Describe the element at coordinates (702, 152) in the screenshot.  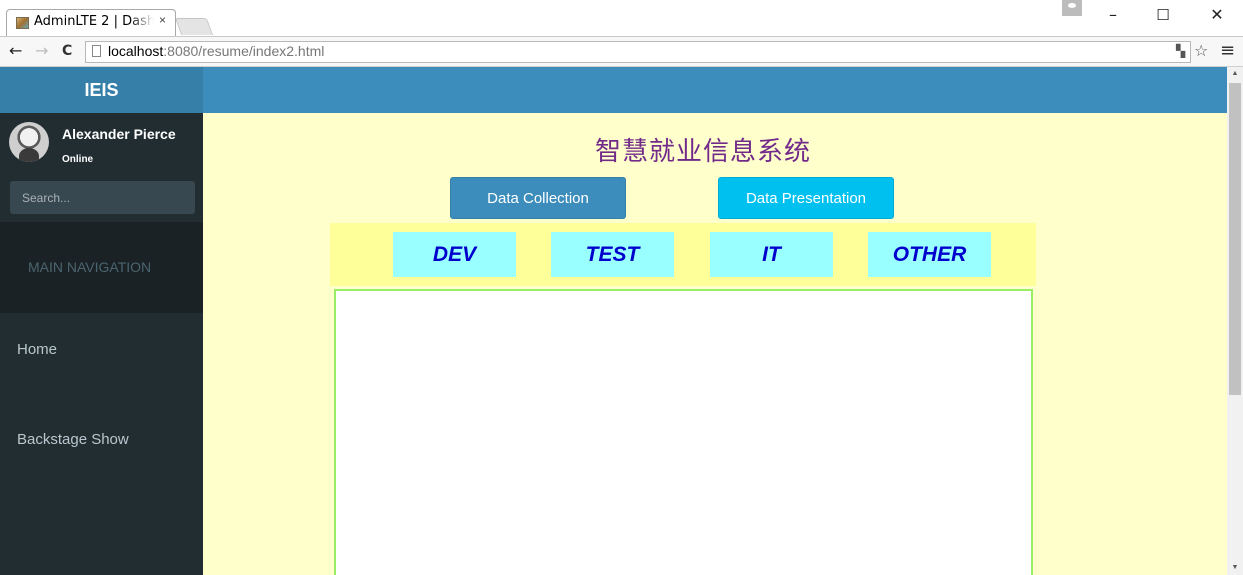
I see `page-title: 智慧就业信息系统` at that location.